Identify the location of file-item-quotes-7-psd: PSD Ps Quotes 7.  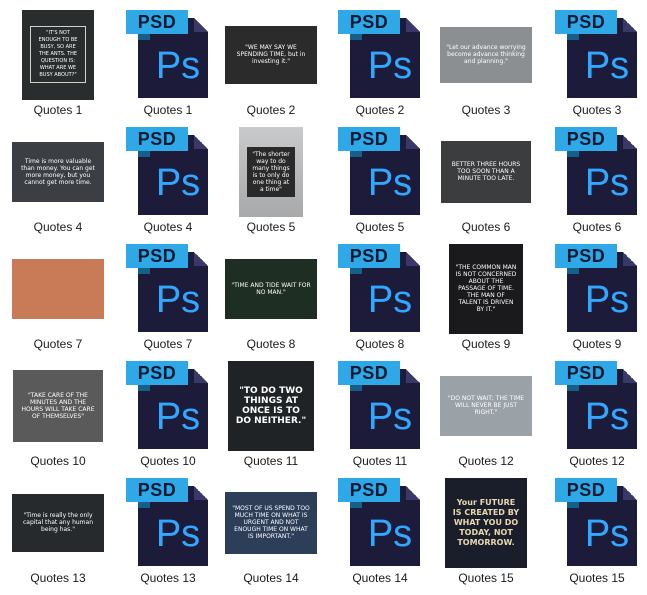
(168, 298).